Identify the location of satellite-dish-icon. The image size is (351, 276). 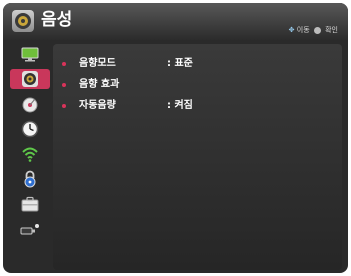
(30, 105).